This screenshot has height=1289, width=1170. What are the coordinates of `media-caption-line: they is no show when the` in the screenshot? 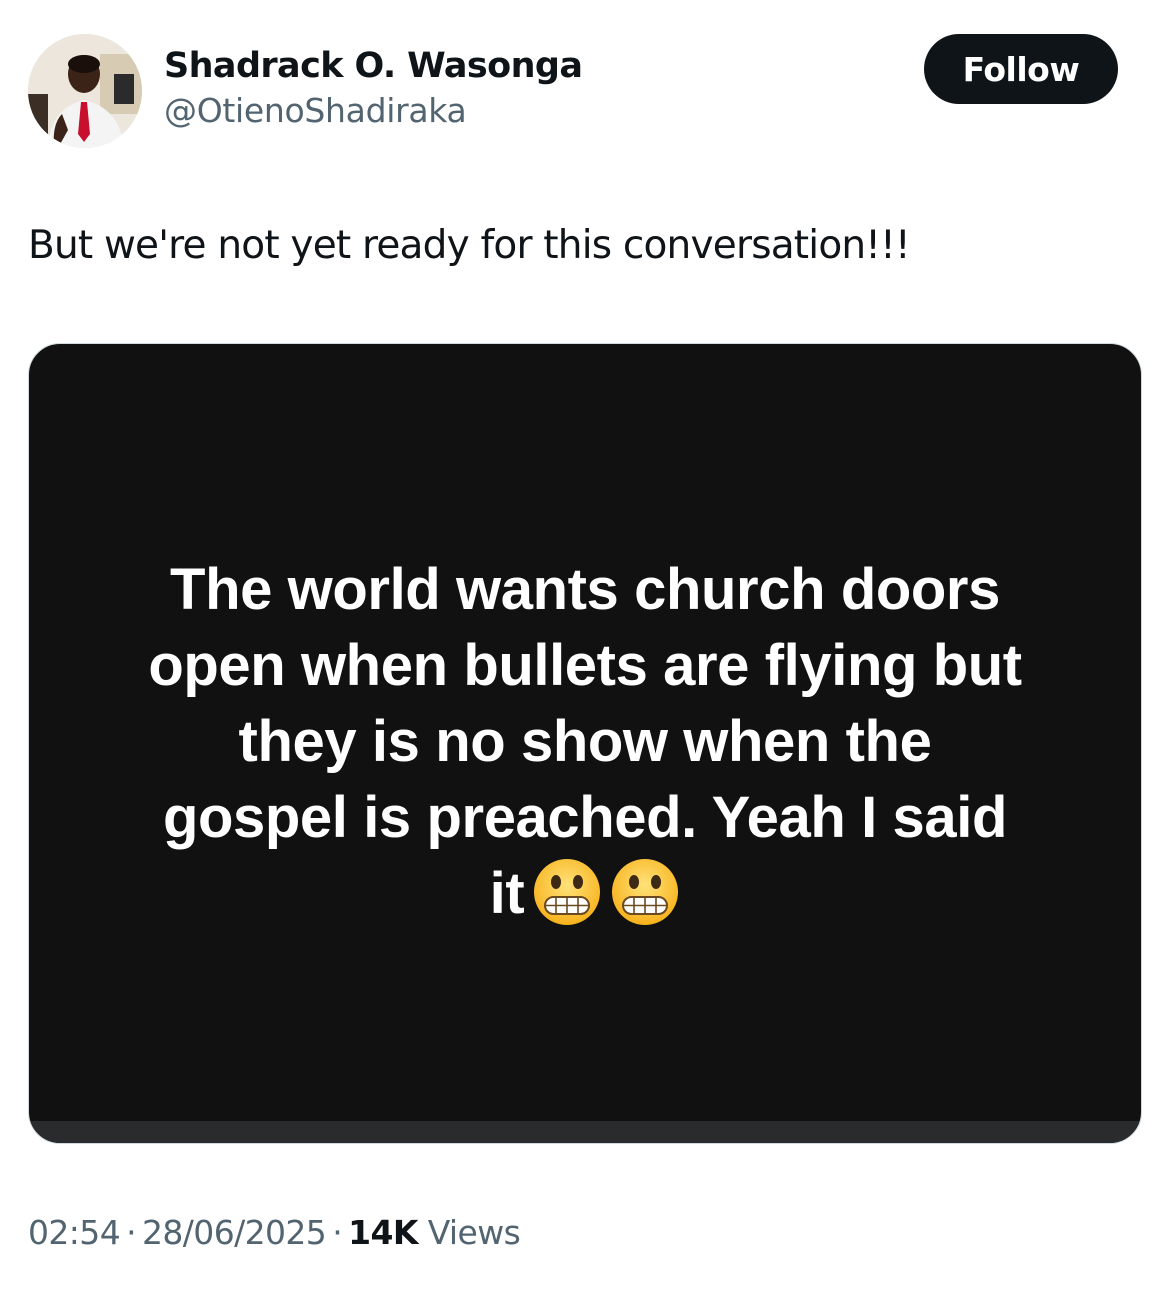 It's located at (585, 741).